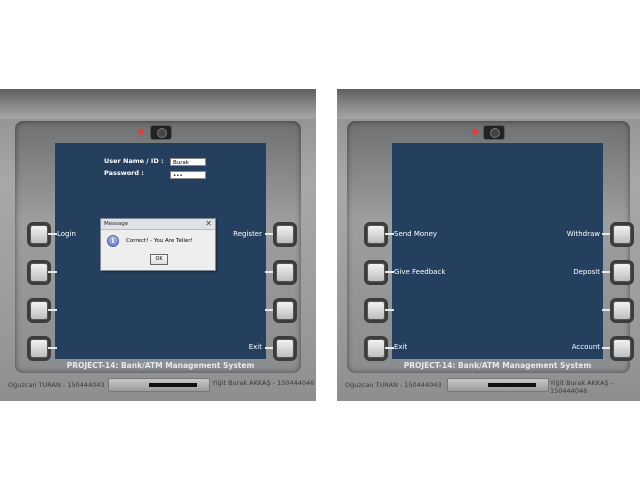 The image size is (640, 480). I want to click on password-field: •••, so click(188, 175).